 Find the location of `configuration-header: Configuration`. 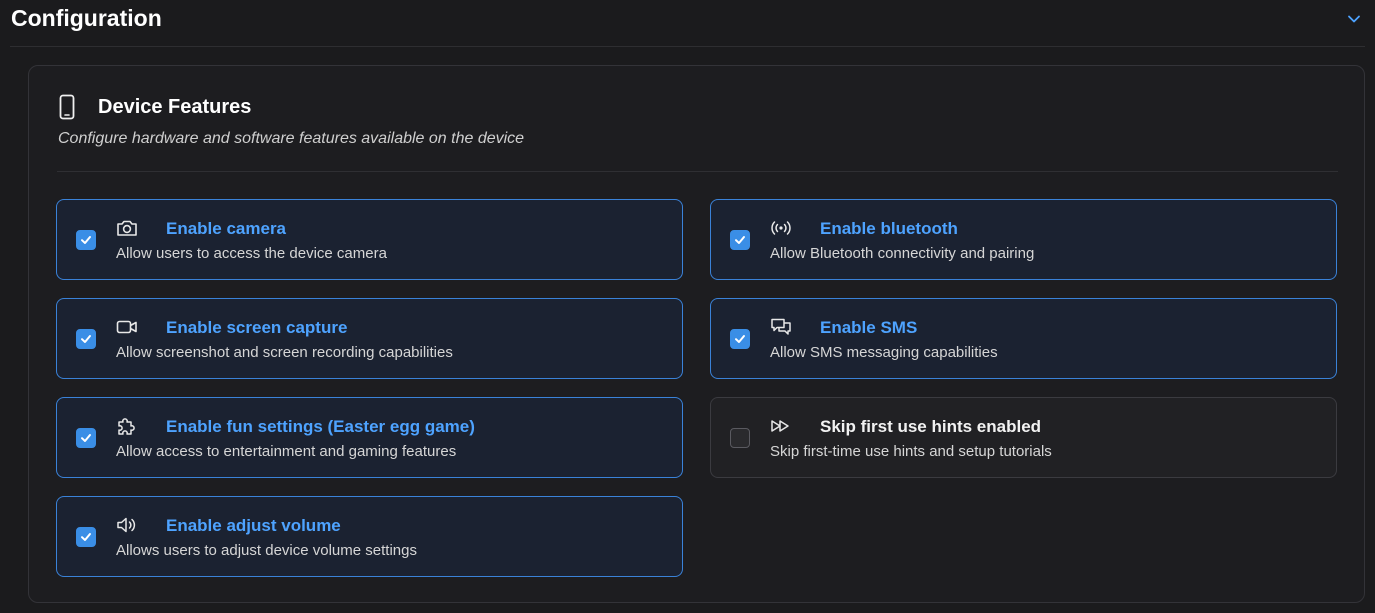

configuration-header: Configuration is located at coordinates (687, 23).